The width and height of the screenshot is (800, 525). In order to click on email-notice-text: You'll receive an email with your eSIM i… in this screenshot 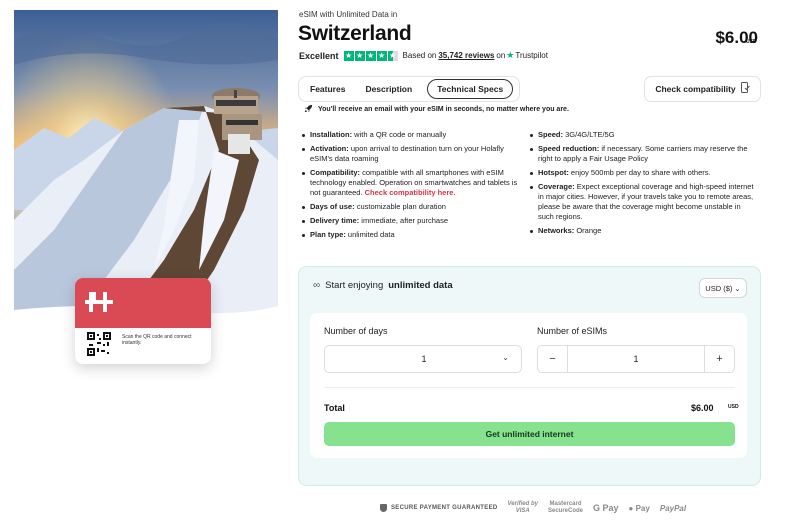, I will do `click(443, 109)`.